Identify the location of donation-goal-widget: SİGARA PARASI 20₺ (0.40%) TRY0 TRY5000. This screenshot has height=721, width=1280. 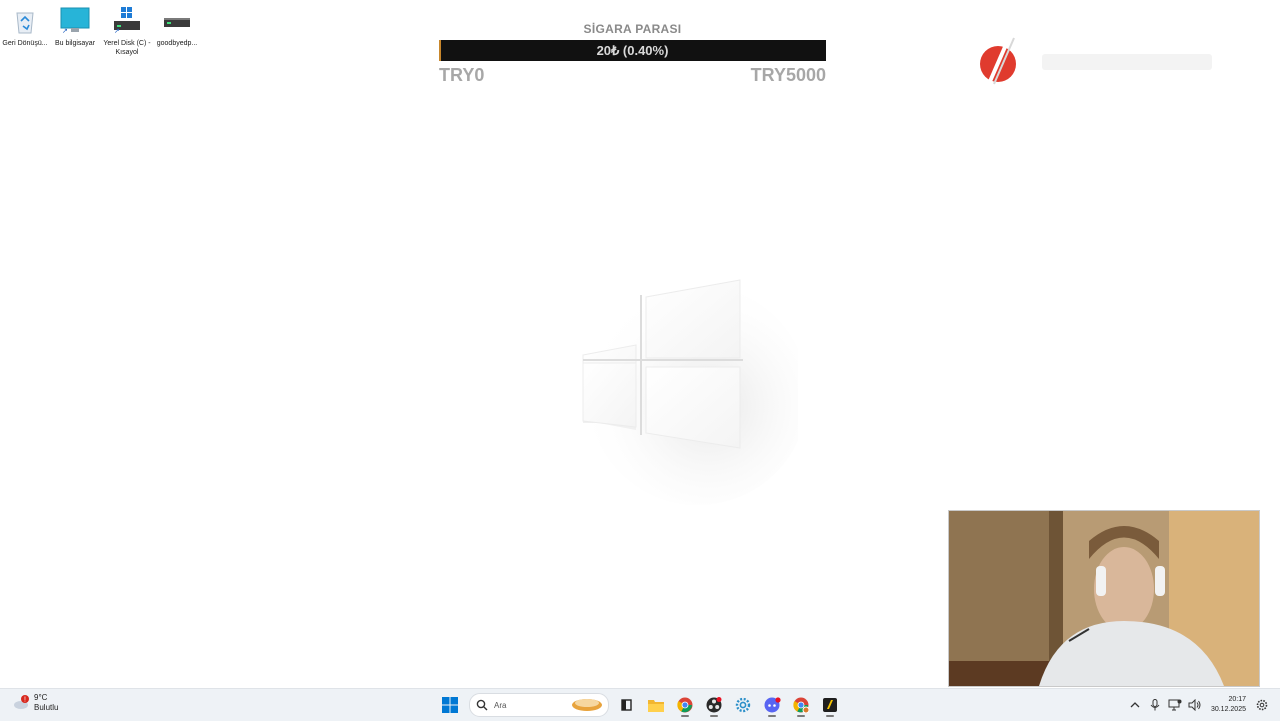
(632, 54).